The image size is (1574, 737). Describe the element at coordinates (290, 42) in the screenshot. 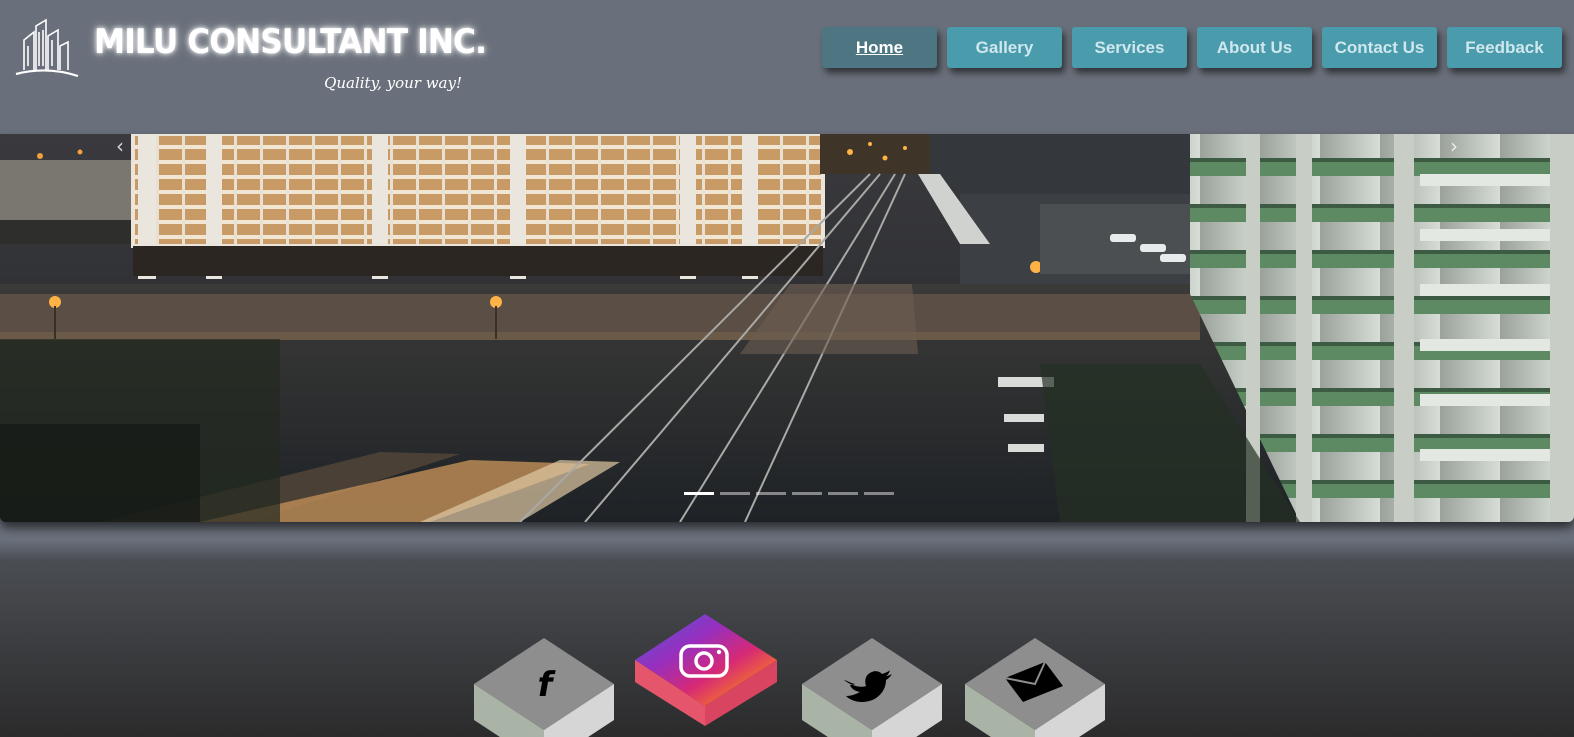

I see `brand-name: MILU CONSULTANT INC.` at that location.